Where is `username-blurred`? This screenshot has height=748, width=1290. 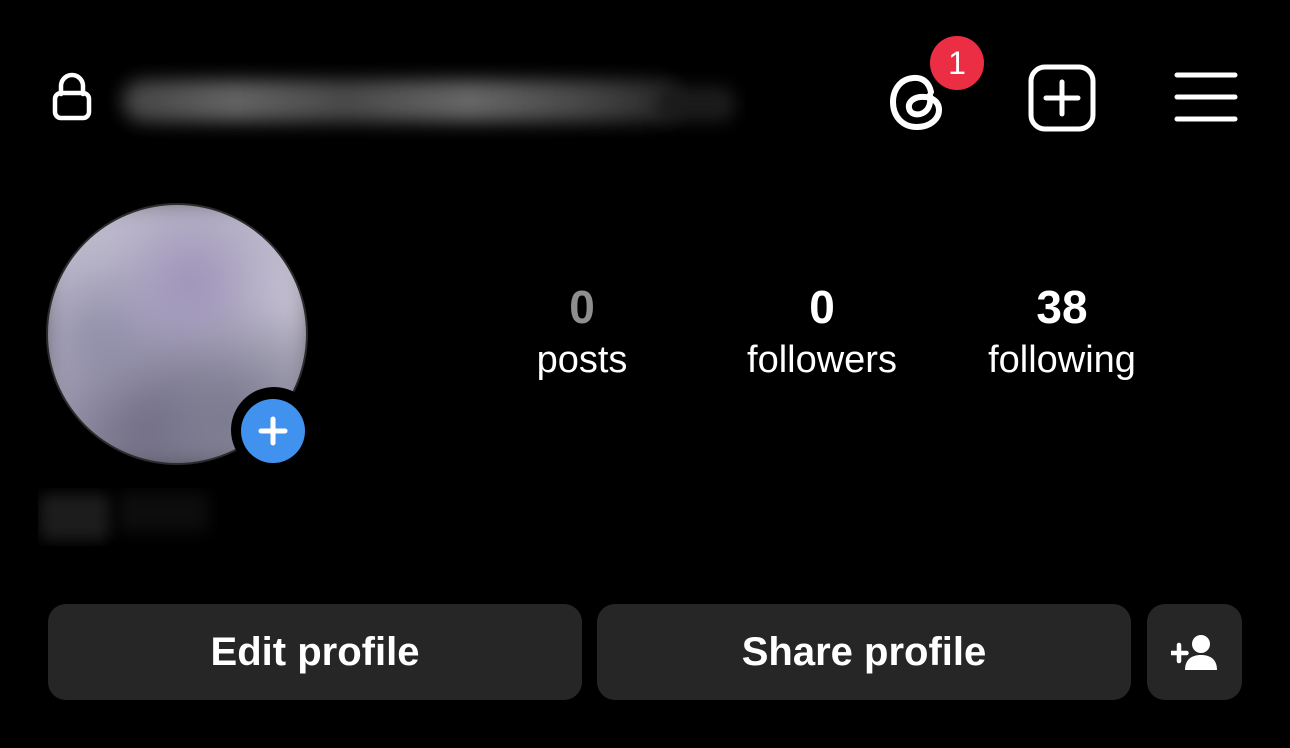
username-blurred is located at coordinates (421, 99).